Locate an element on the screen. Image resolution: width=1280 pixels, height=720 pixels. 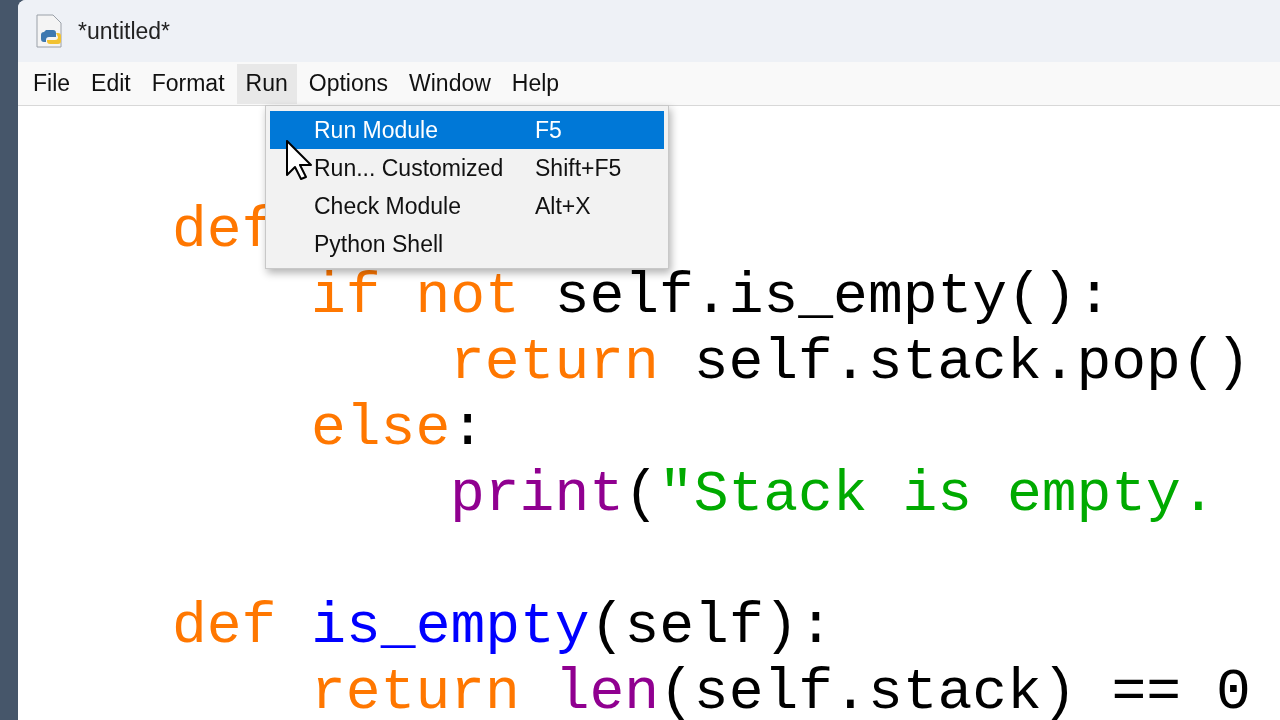
shortcut-text: Shift+F5 is located at coordinates (578, 168).